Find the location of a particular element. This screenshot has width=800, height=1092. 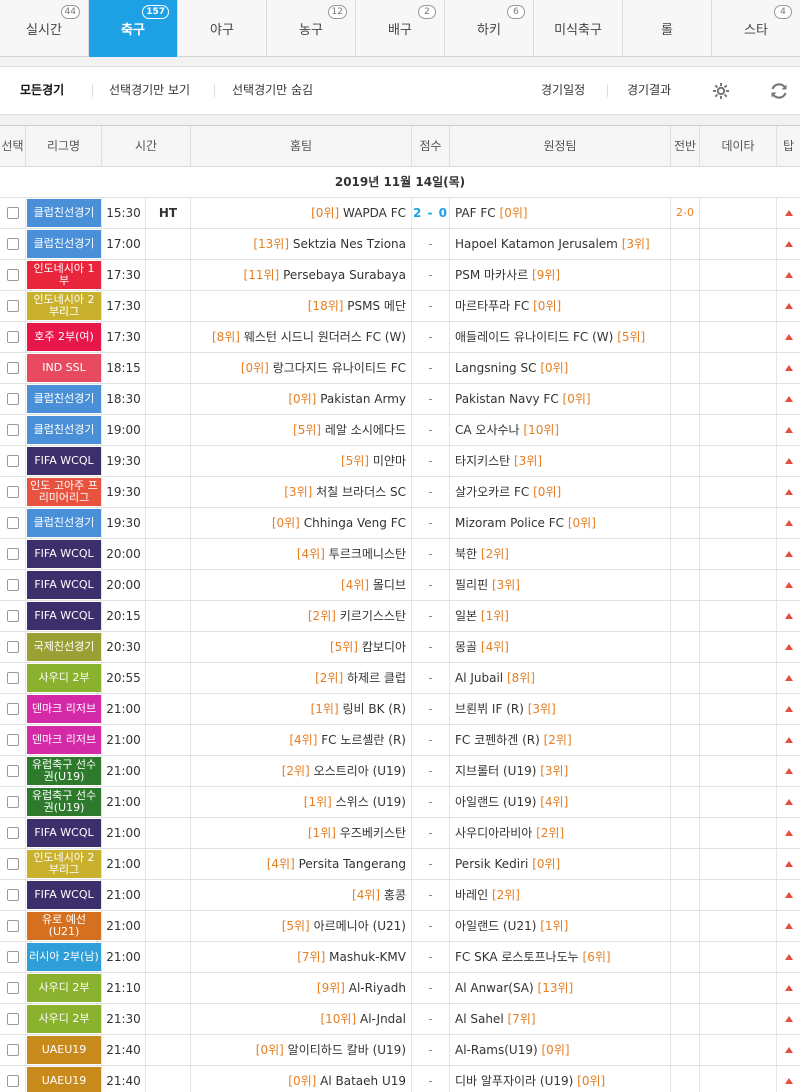

away-team-cell: Al Anwar(SA) [13위] is located at coordinates (560, 988).